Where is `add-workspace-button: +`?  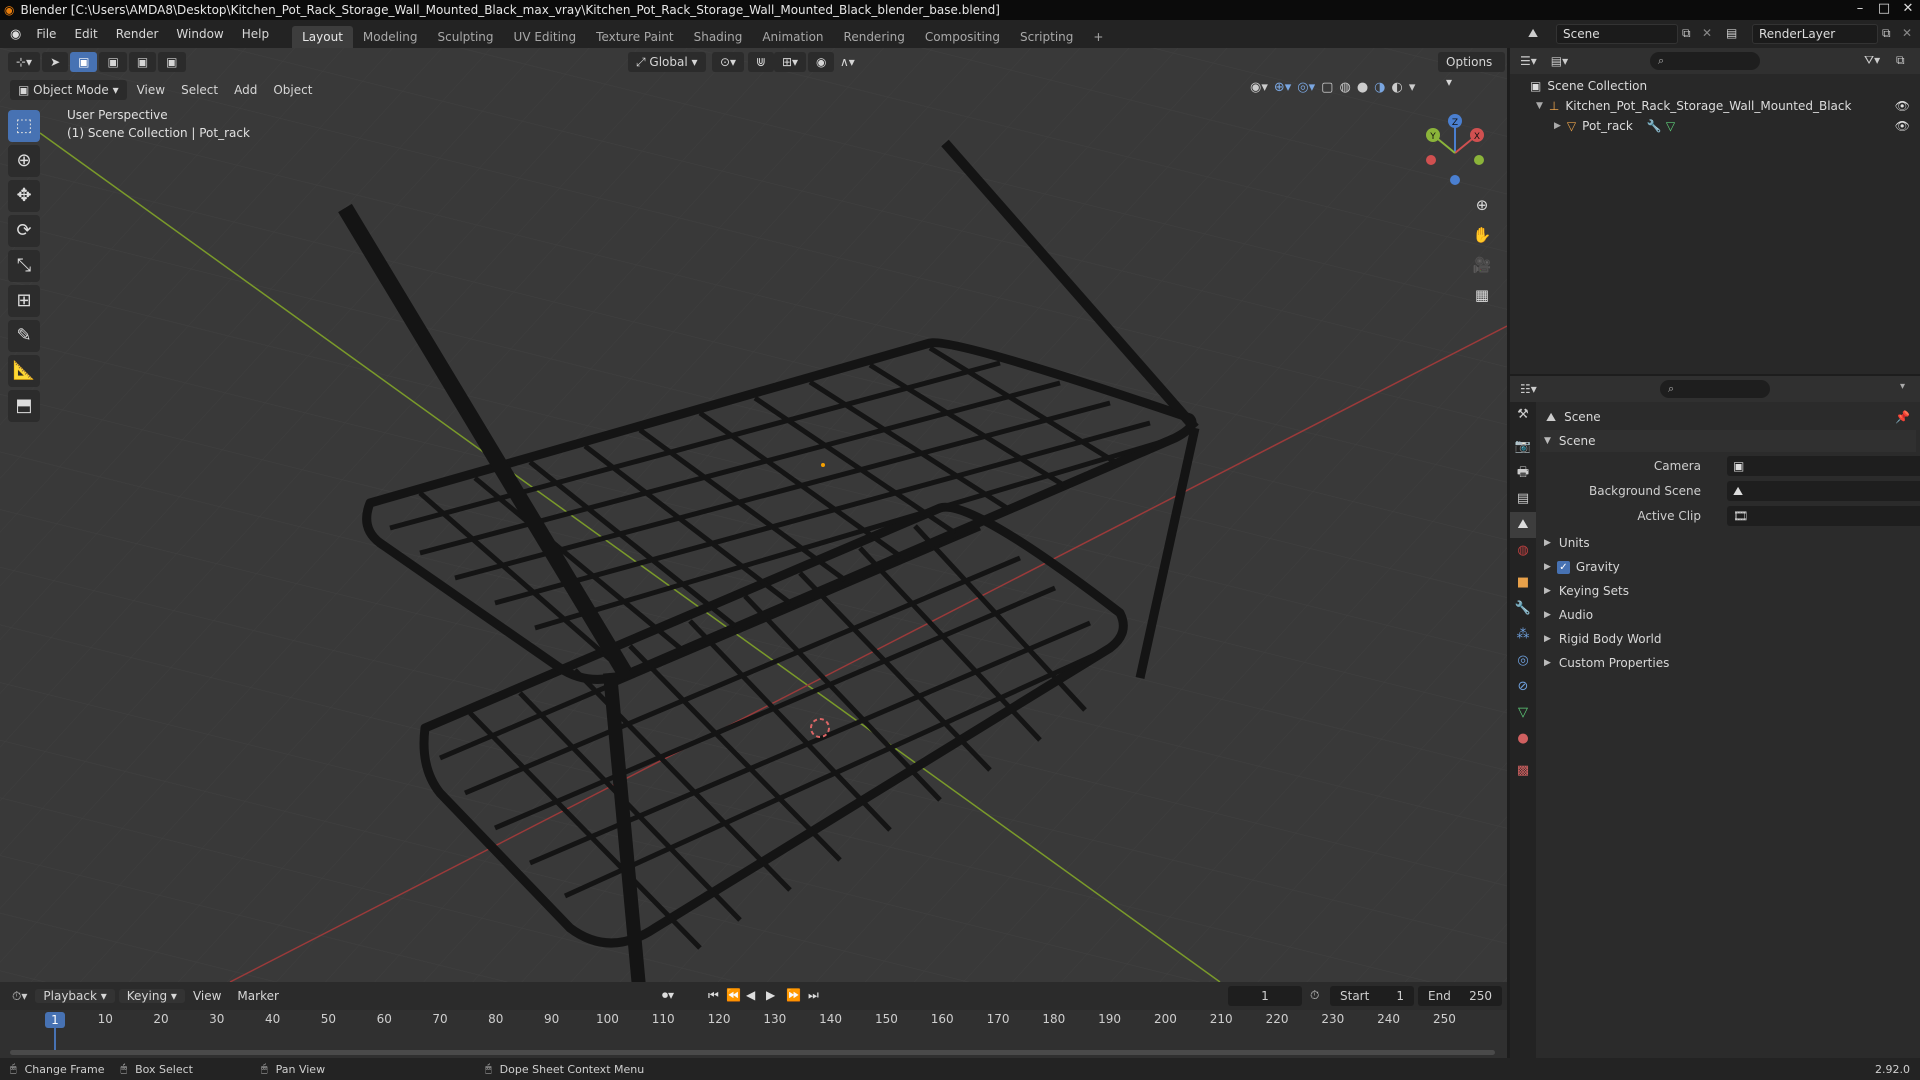 add-workspace-button: + is located at coordinates (1098, 37).